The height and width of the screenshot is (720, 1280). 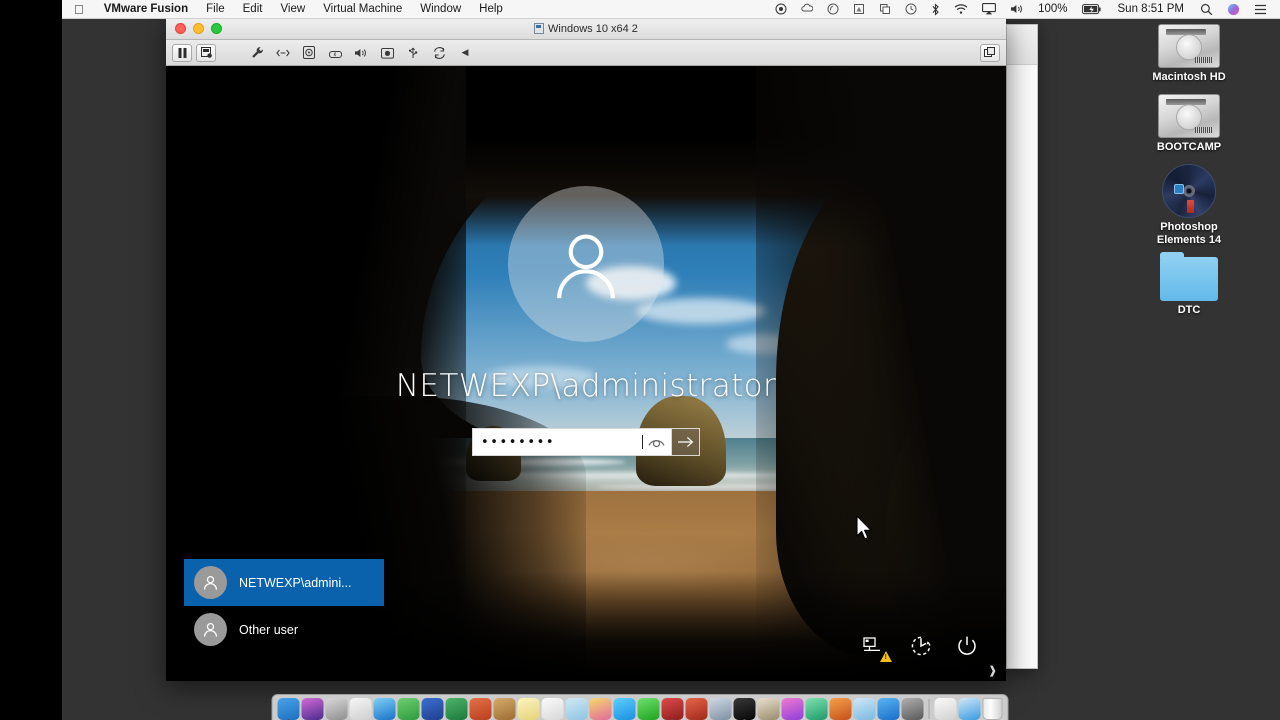 What do you see at coordinates (253, 9) in the screenshot?
I see `menu-edit: Edit` at bounding box center [253, 9].